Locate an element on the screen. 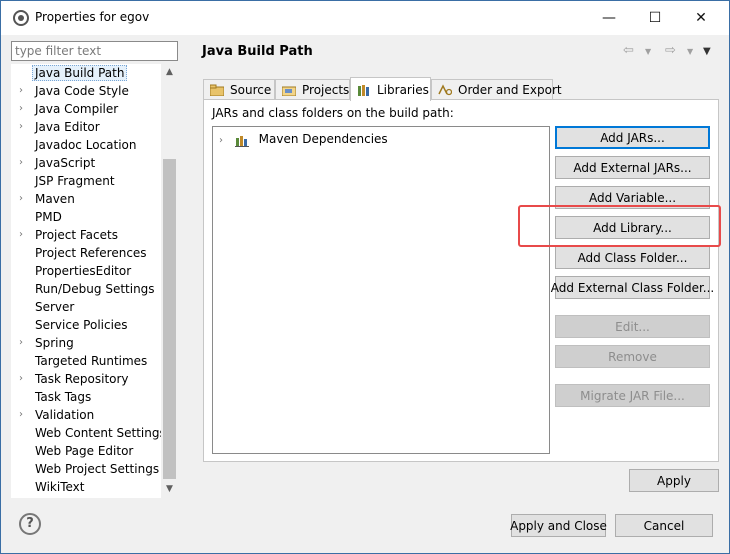  libraries-icon is located at coordinates (364, 90).